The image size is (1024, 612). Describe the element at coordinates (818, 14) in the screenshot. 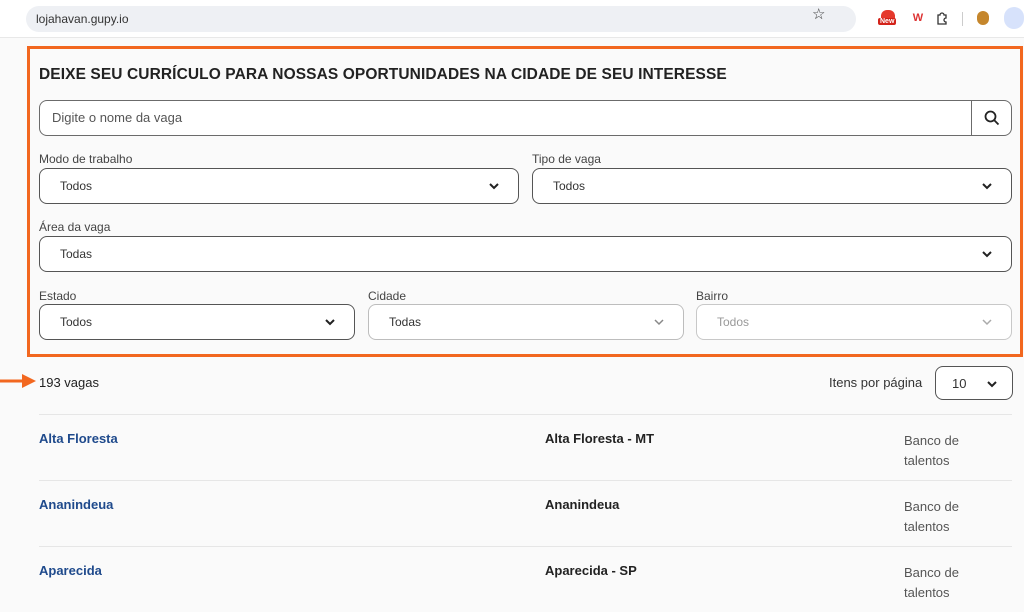

I see `star-icon: ☆` at that location.